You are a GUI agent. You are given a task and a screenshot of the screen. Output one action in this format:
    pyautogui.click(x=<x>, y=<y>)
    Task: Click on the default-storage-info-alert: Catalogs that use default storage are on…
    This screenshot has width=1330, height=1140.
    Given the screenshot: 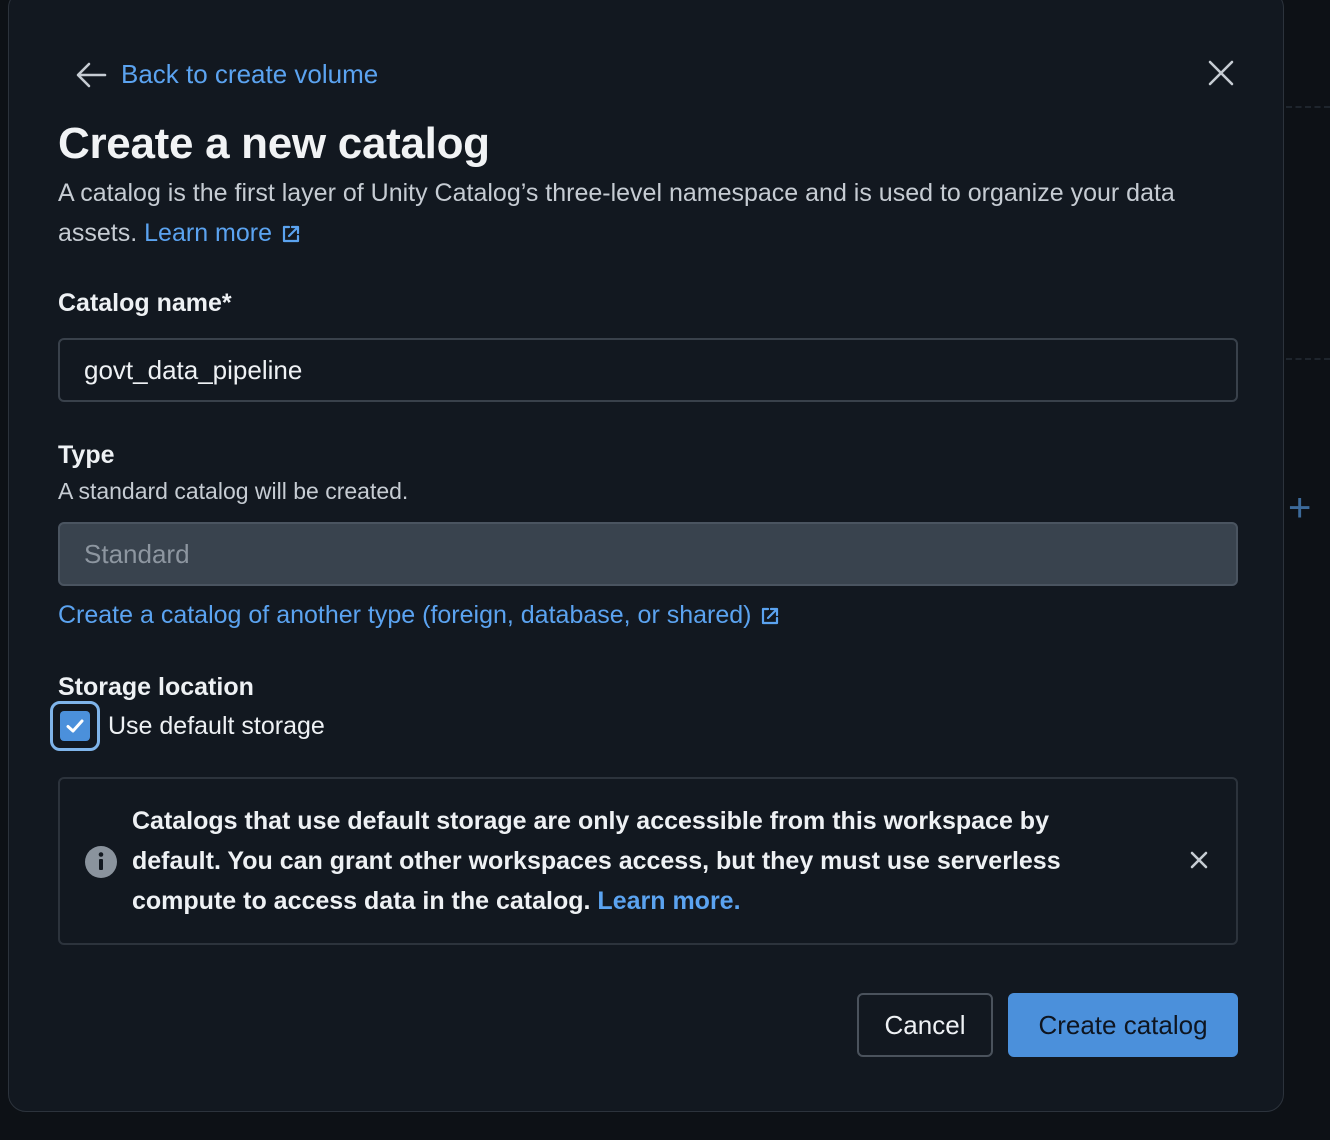 What is the action you would take?
    pyautogui.click(x=648, y=861)
    